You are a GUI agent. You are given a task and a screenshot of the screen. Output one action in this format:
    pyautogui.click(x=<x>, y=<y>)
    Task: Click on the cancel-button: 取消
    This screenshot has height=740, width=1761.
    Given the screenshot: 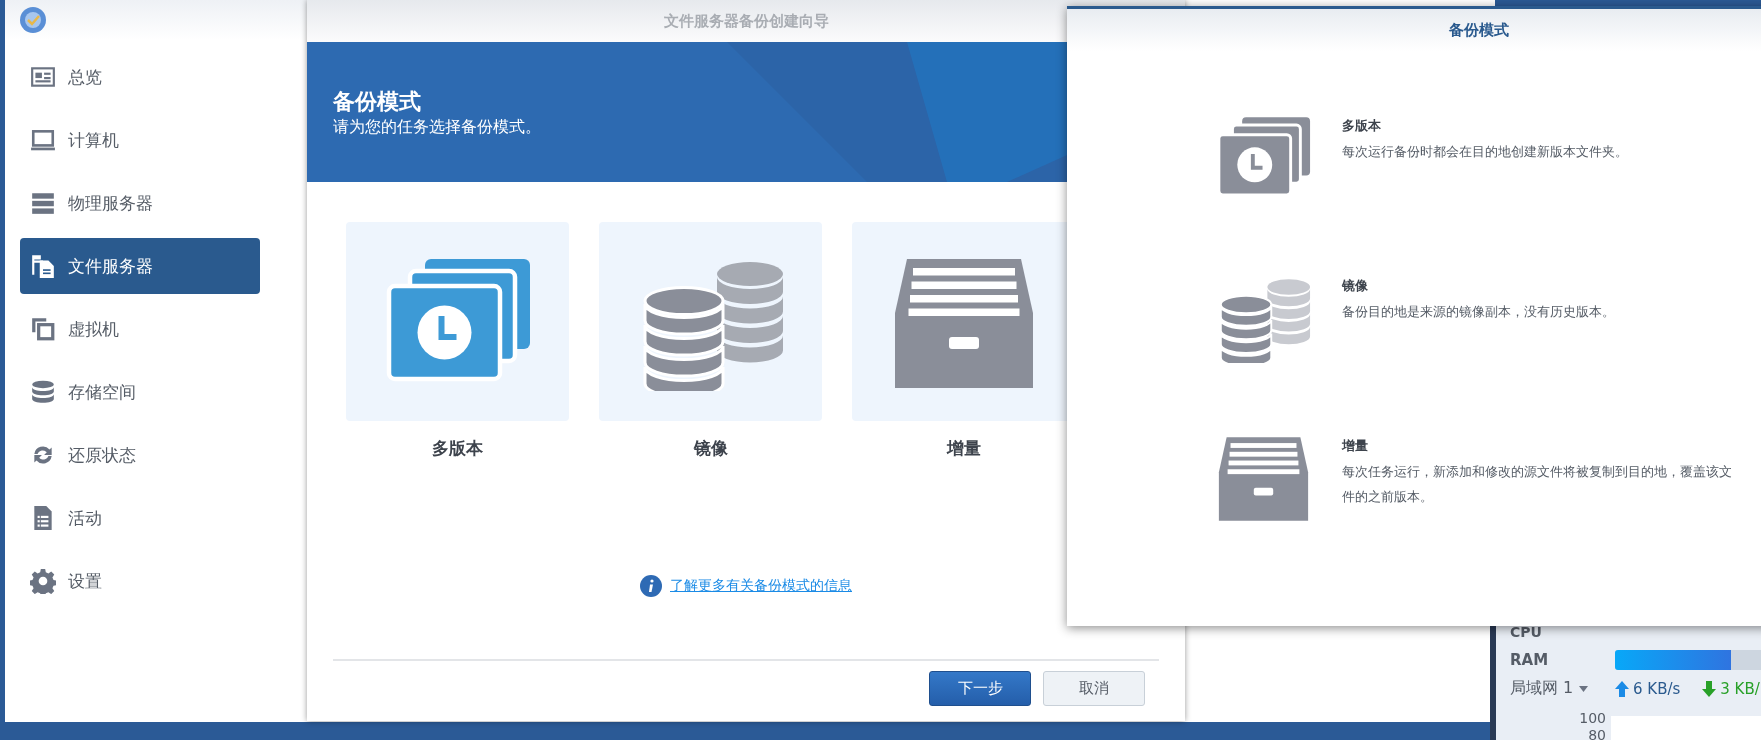 What is the action you would take?
    pyautogui.click(x=1094, y=688)
    